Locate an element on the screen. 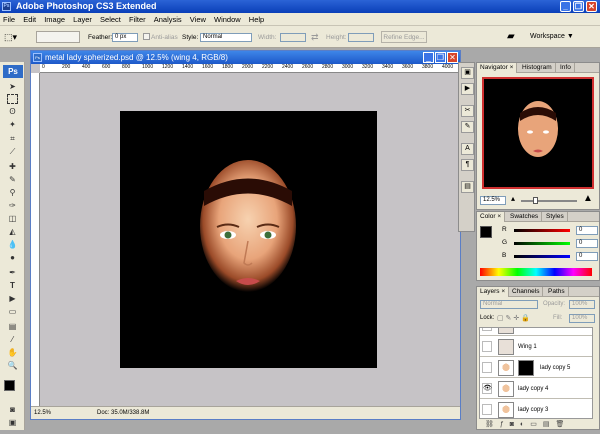  blend-mode-select: Normal is located at coordinates (509, 304).